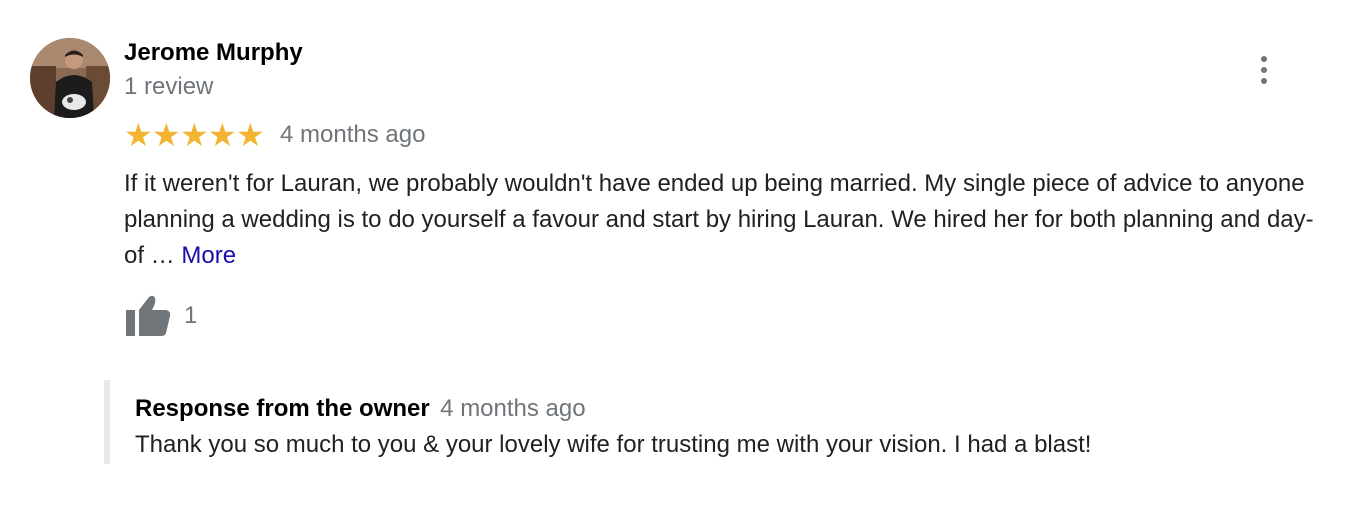 Image resolution: width=1354 pixels, height=510 pixels. I want to click on like-row: 1, so click(160, 316).